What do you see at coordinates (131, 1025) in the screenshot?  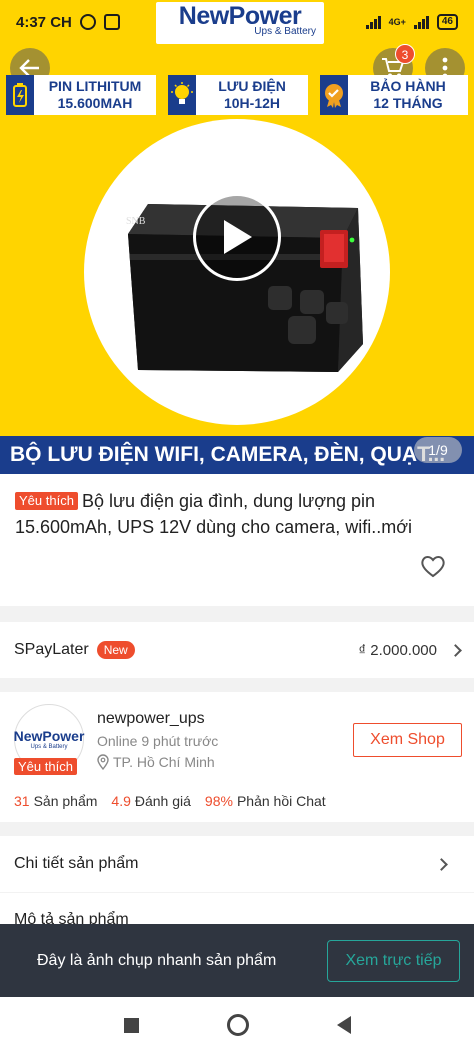 I see `recent-apps-icon` at bounding box center [131, 1025].